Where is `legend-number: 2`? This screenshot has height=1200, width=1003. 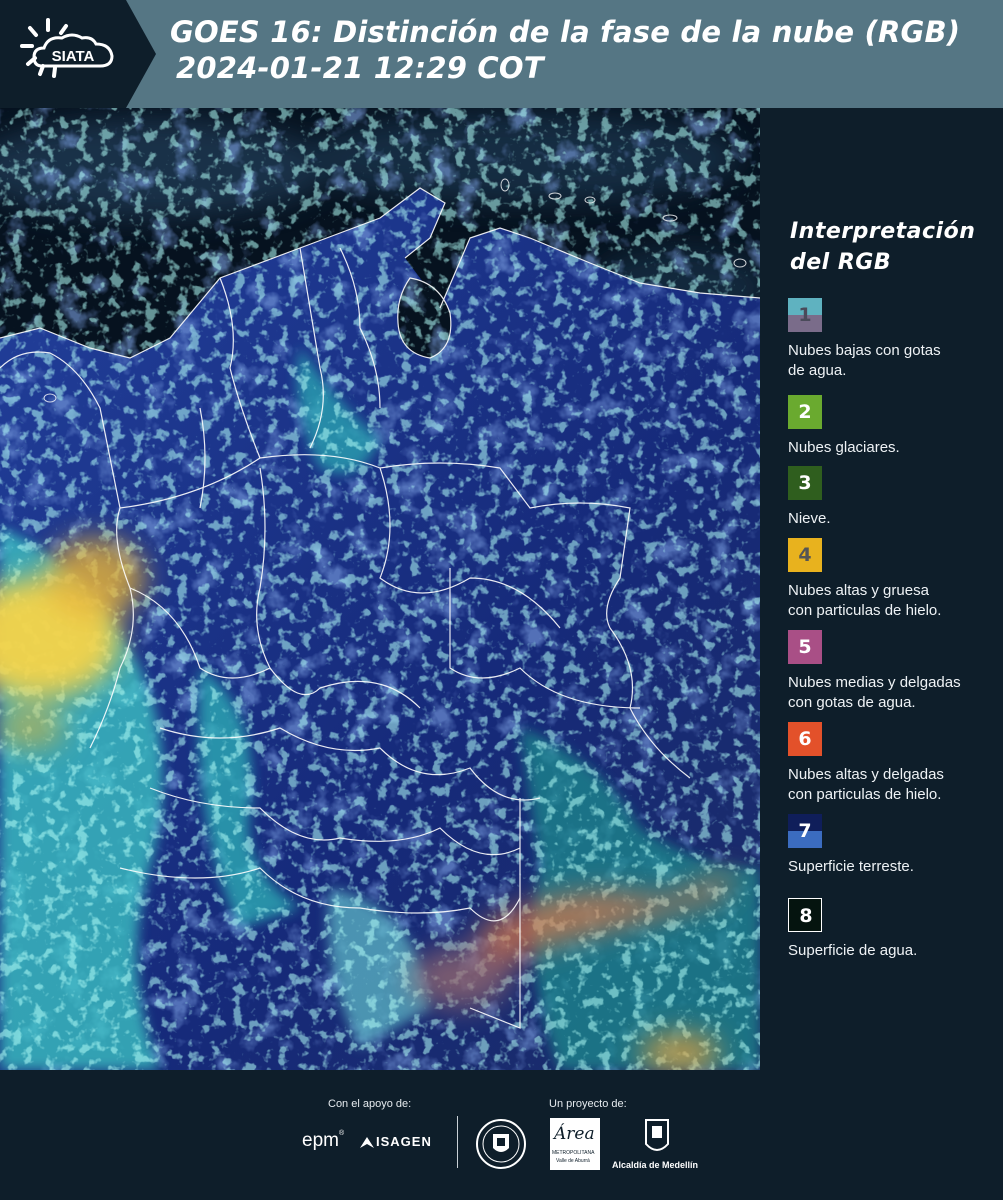
legend-number: 2 is located at coordinates (805, 412).